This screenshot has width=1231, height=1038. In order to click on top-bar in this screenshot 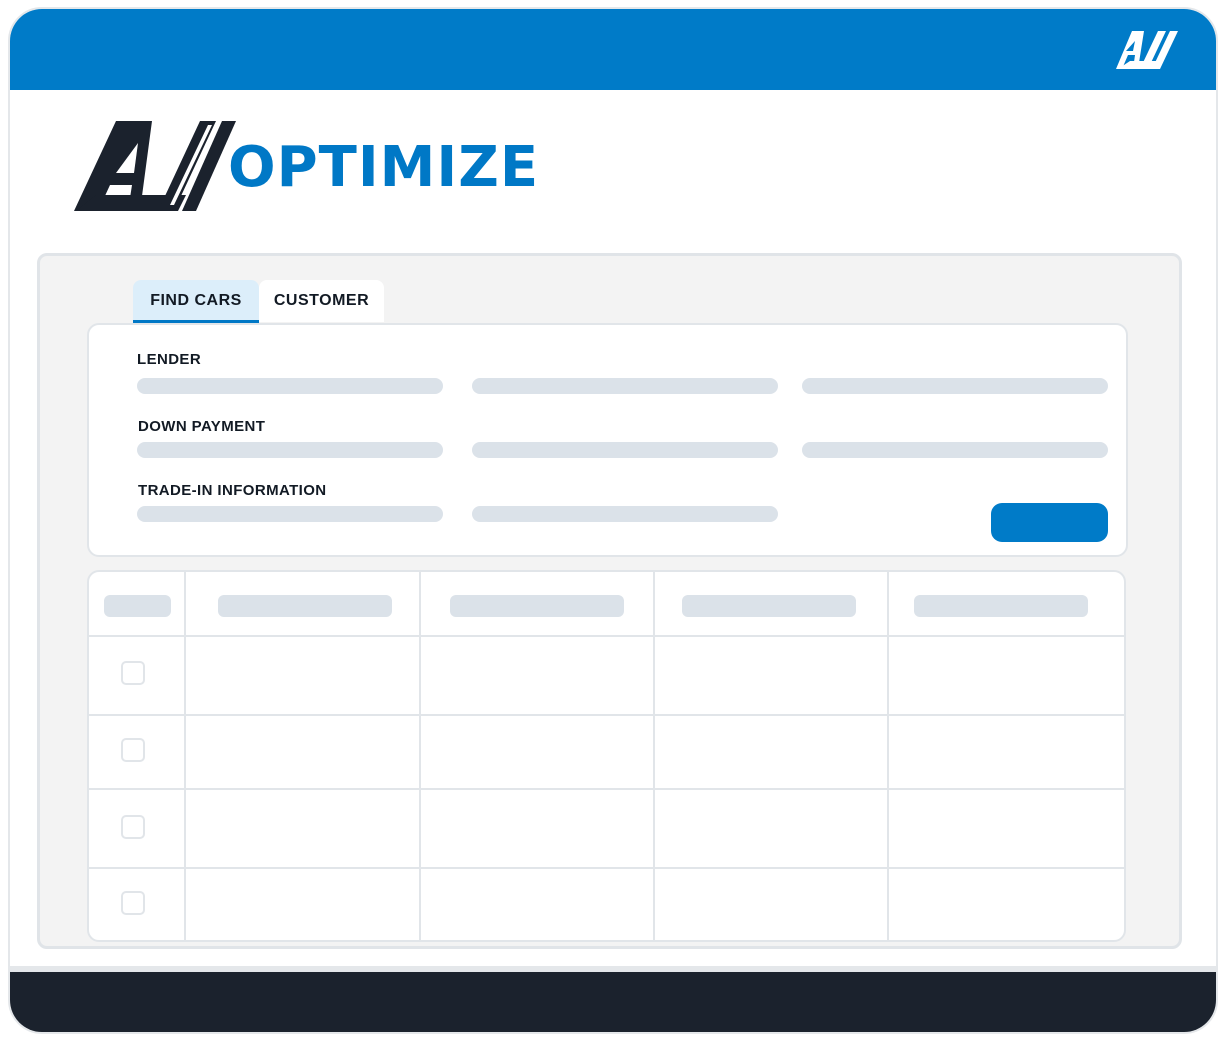, I will do `click(613, 49)`.